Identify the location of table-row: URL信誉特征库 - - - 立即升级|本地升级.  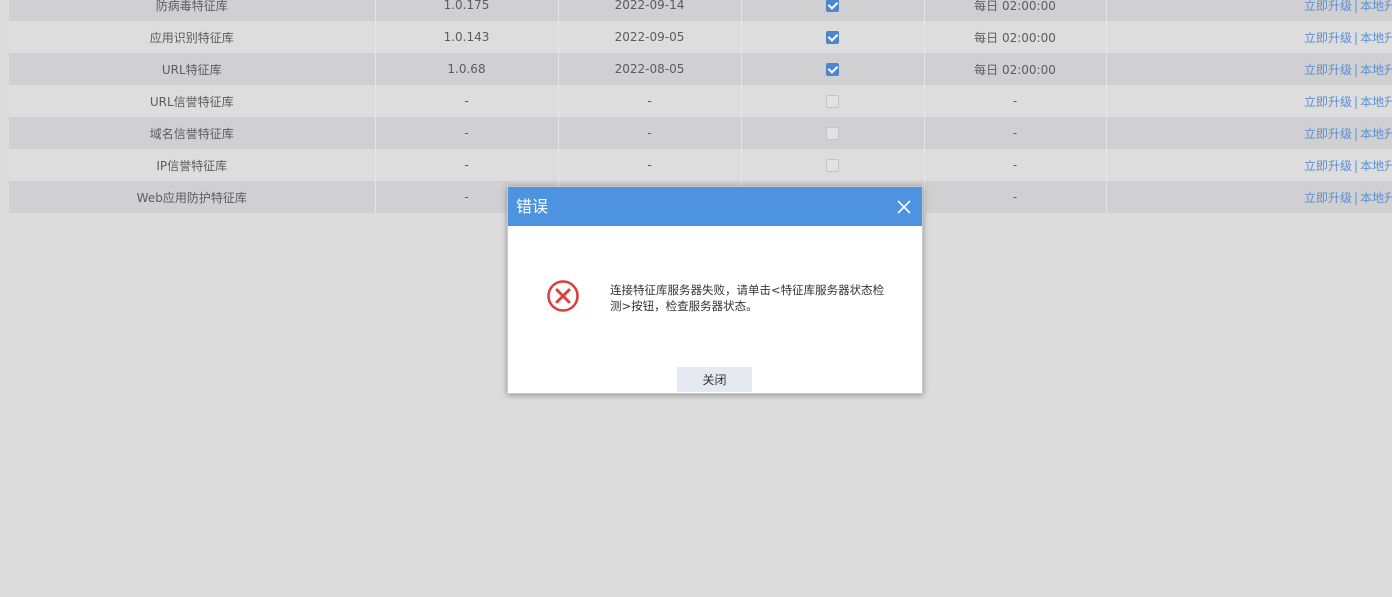
(700, 101).